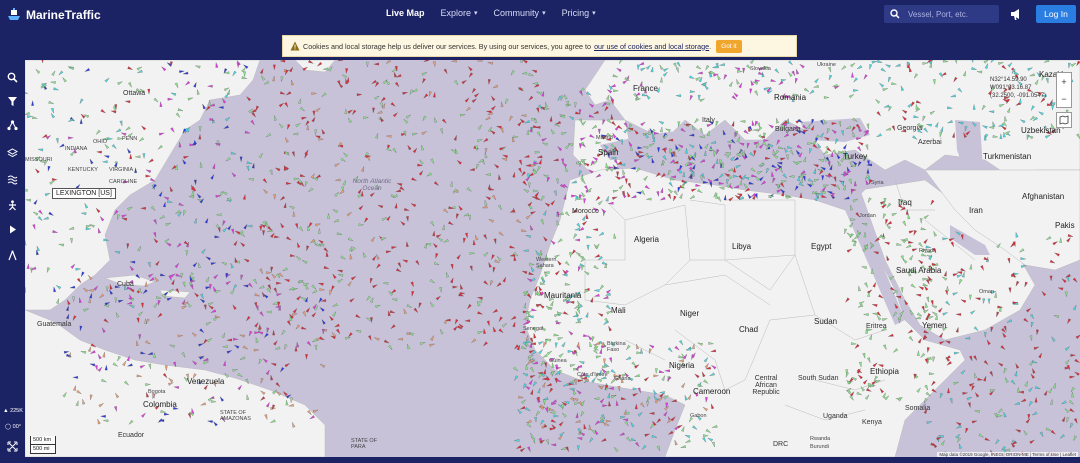 Image resolution: width=1080 pixels, height=463 pixels. What do you see at coordinates (729, 46) in the screenshot?
I see `got-it-button: Got it` at bounding box center [729, 46].